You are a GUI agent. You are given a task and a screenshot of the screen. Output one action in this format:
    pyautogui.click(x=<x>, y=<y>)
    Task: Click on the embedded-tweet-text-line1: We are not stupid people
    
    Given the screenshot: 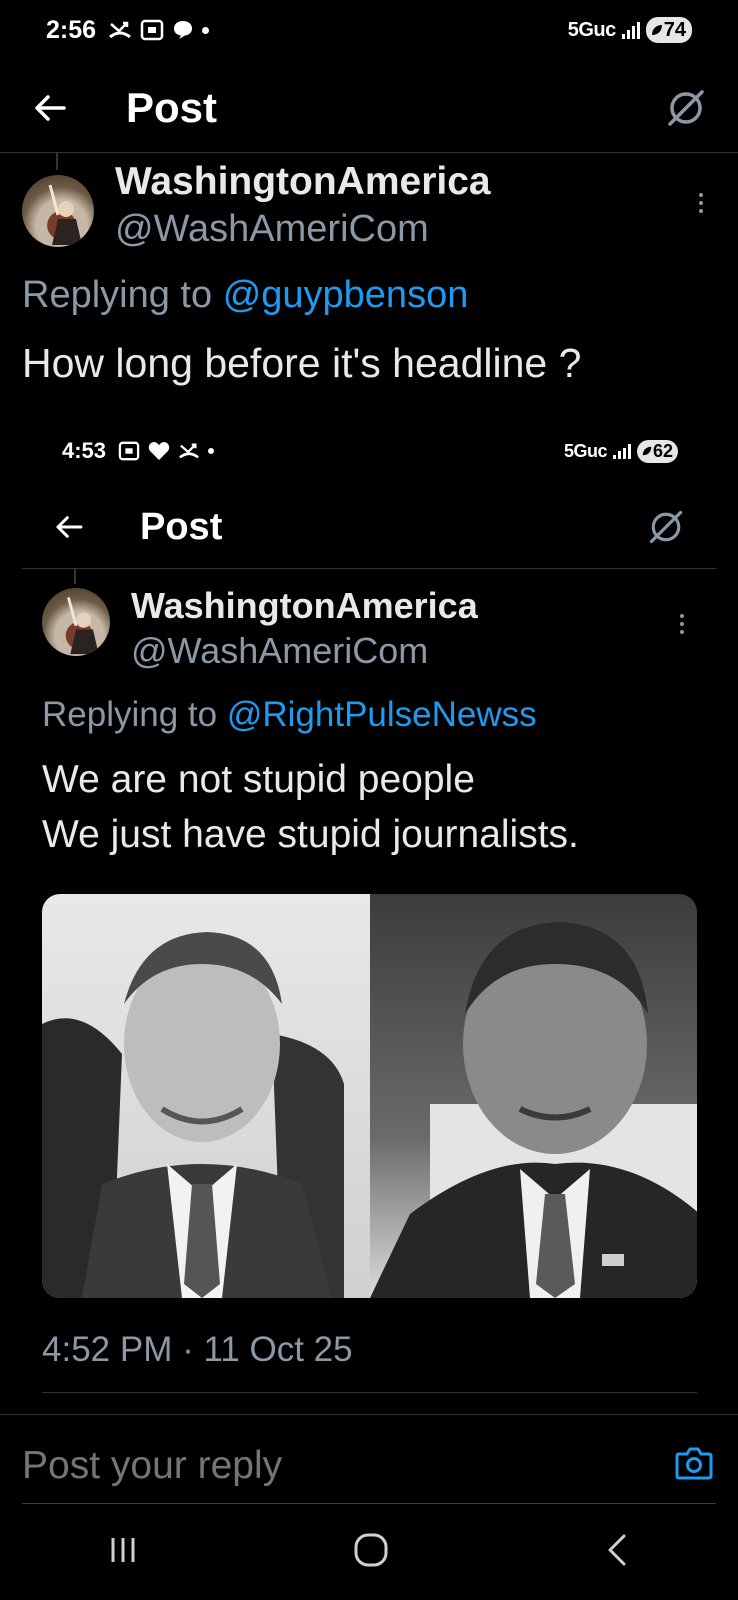 What is the action you would take?
    pyautogui.click(x=258, y=779)
    